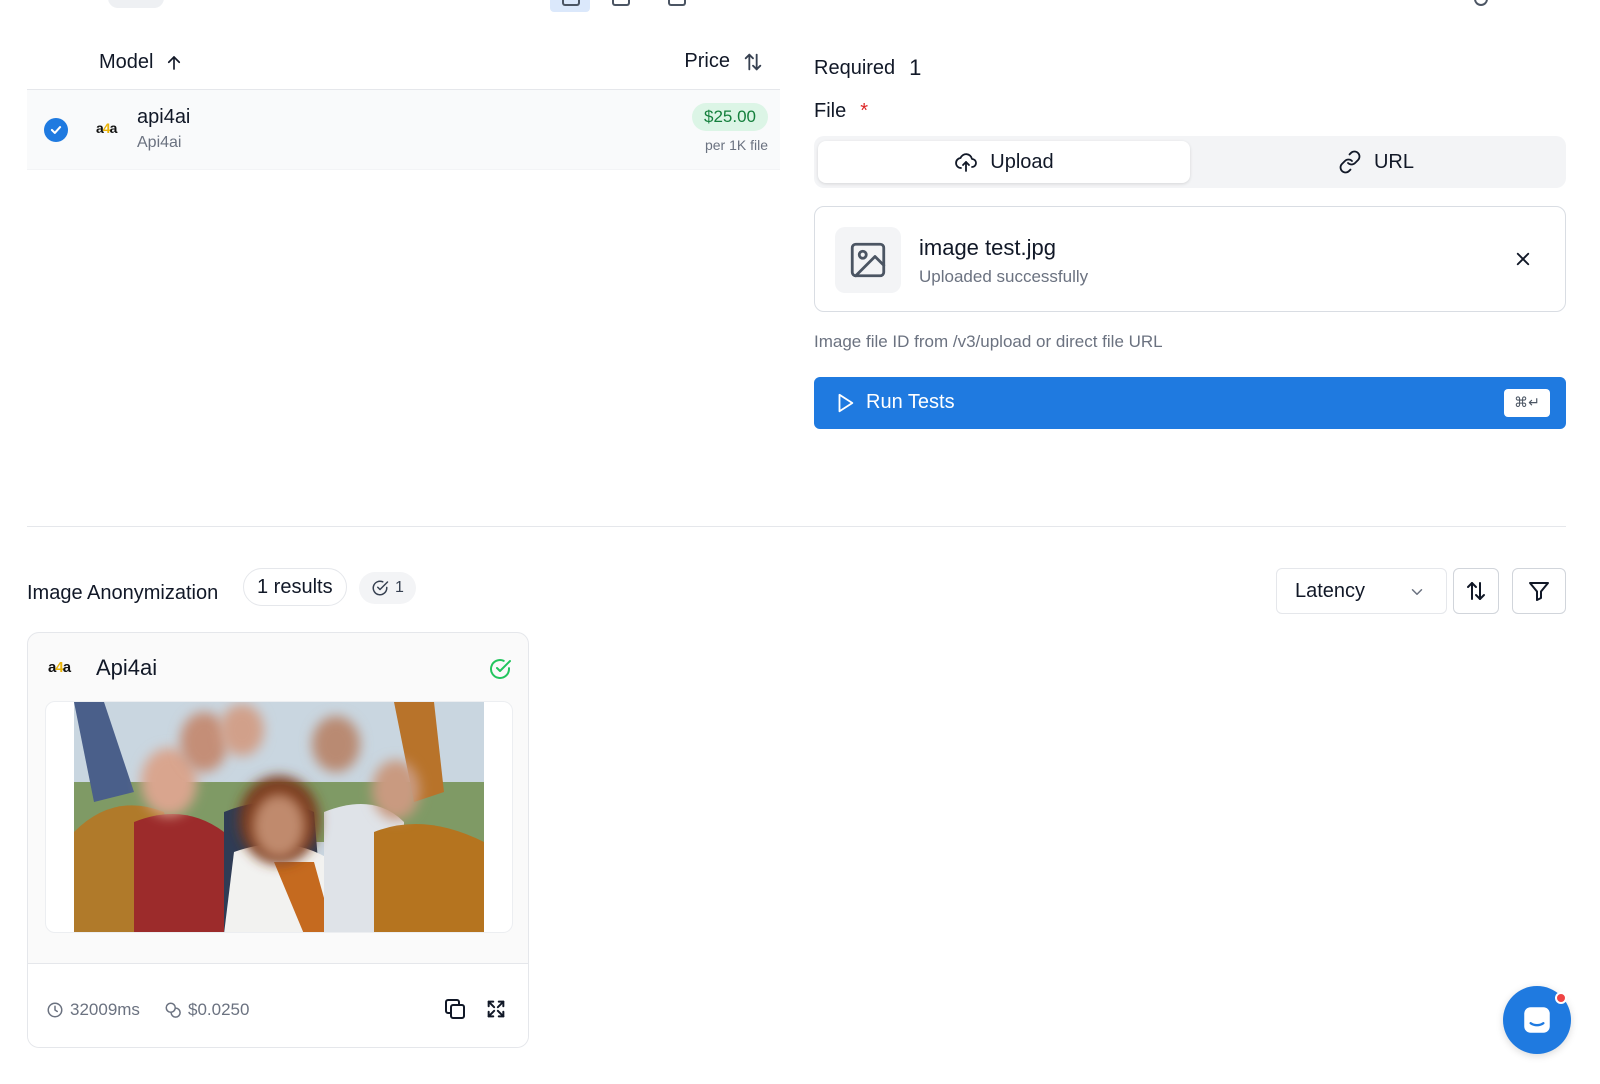  What do you see at coordinates (855, 67) in the screenshot?
I see `required-label: Required` at bounding box center [855, 67].